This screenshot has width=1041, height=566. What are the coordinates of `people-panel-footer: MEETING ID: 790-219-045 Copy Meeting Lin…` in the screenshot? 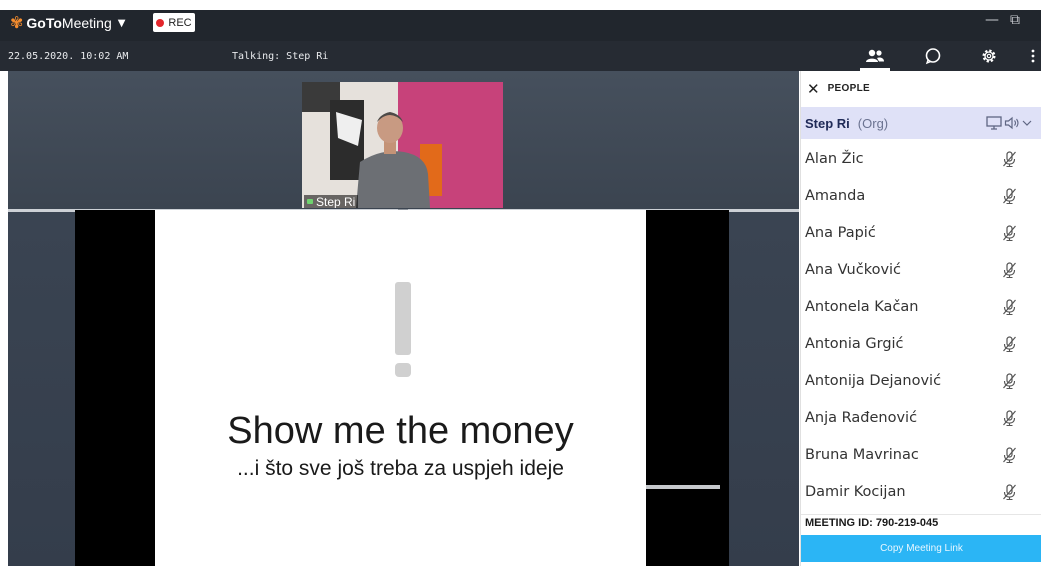 It's located at (921, 540).